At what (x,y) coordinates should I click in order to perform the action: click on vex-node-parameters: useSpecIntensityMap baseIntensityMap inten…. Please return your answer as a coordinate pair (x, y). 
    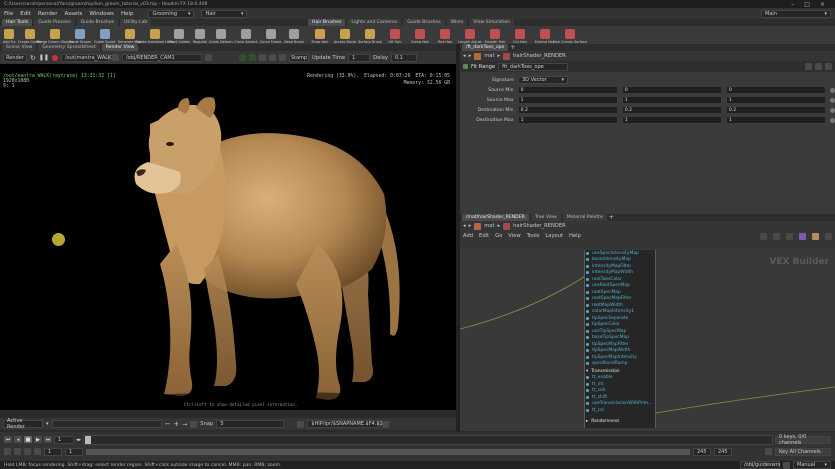
    Looking at the image, I should click on (620, 339).